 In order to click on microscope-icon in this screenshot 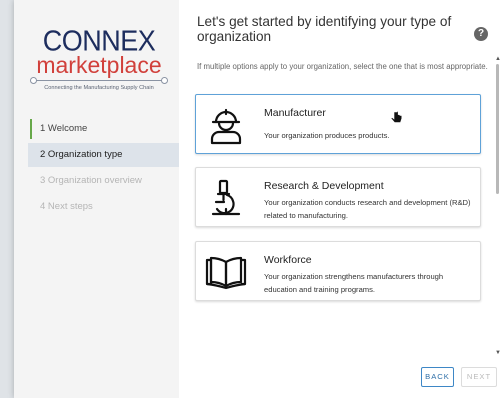, I will do `click(226, 197)`.